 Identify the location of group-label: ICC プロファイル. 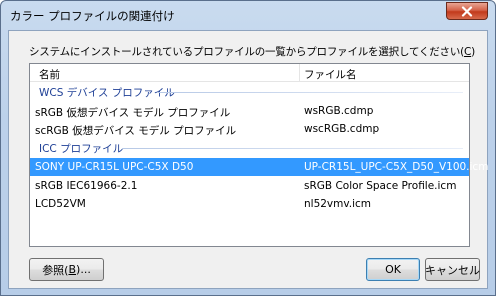
(81, 149).